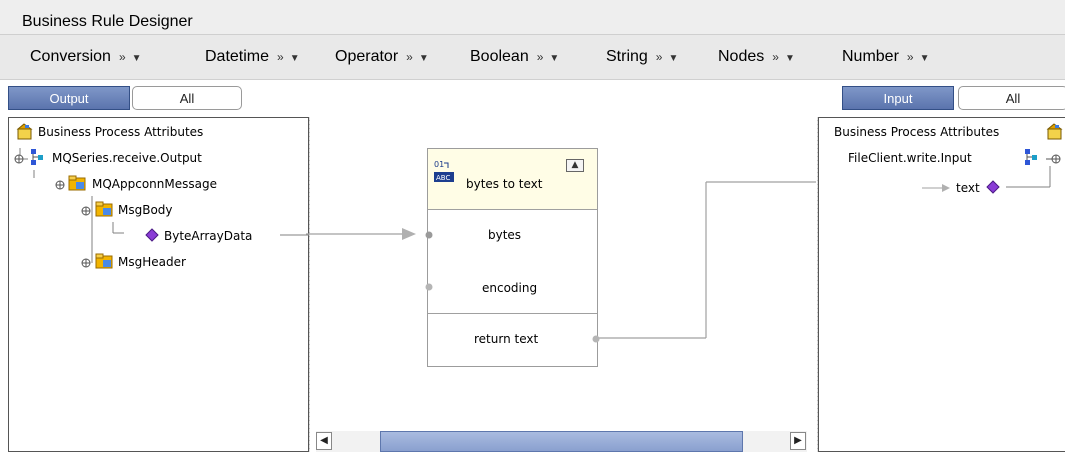  Describe the element at coordinates (107, 21) in the screenshot. I see `window-title: Business Rule Designer` at that location.